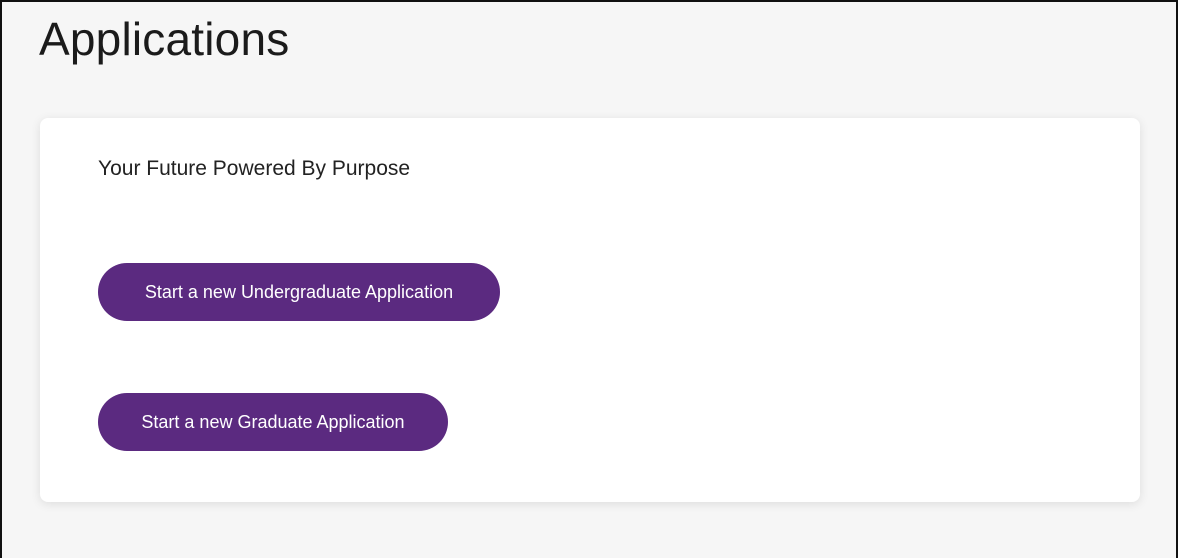 Image resolution: width=1178 pixels, height=558 pixels. I want to click on start-undergraduate-application-button: Start a new Undergraduate Application, so click(299, 292).